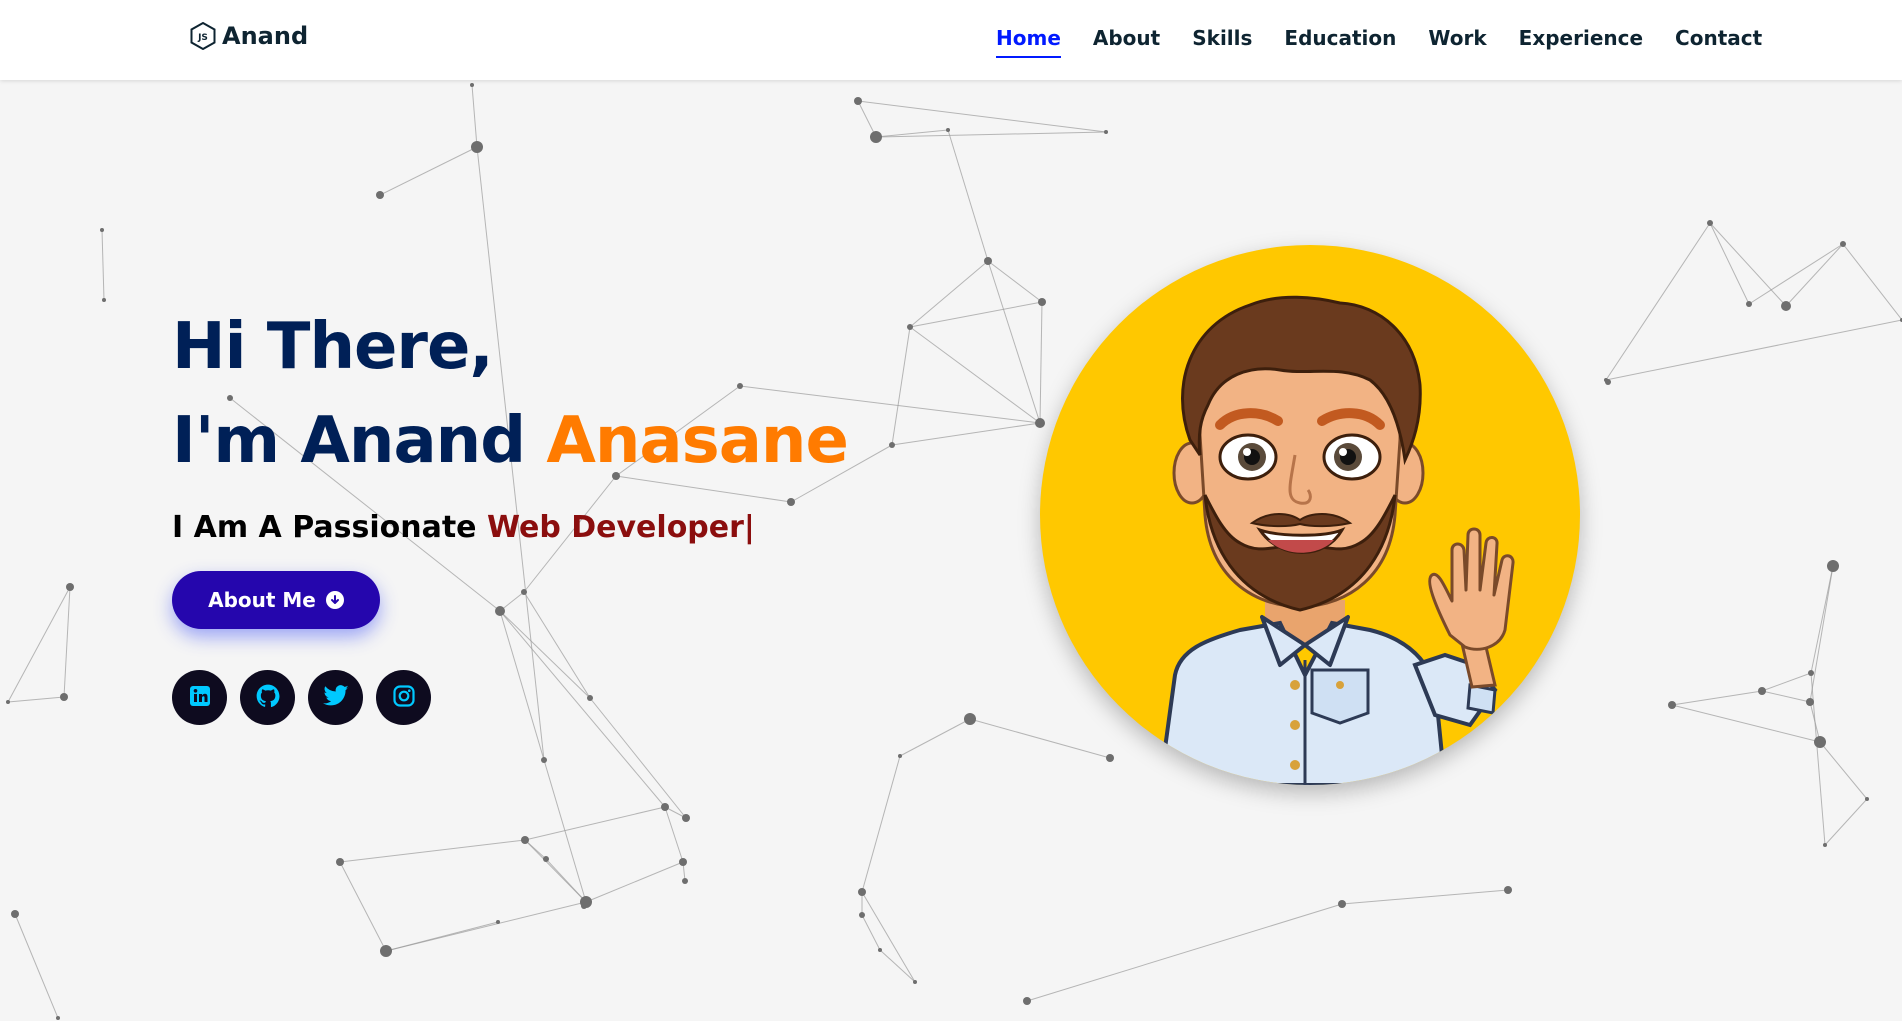 Image resolution: width=1902 pixels, height=1021 pixels. Describe the element at coordinates (697, 441) in the screenshot. I see `hero-intro-surname: Anasane` at that location.